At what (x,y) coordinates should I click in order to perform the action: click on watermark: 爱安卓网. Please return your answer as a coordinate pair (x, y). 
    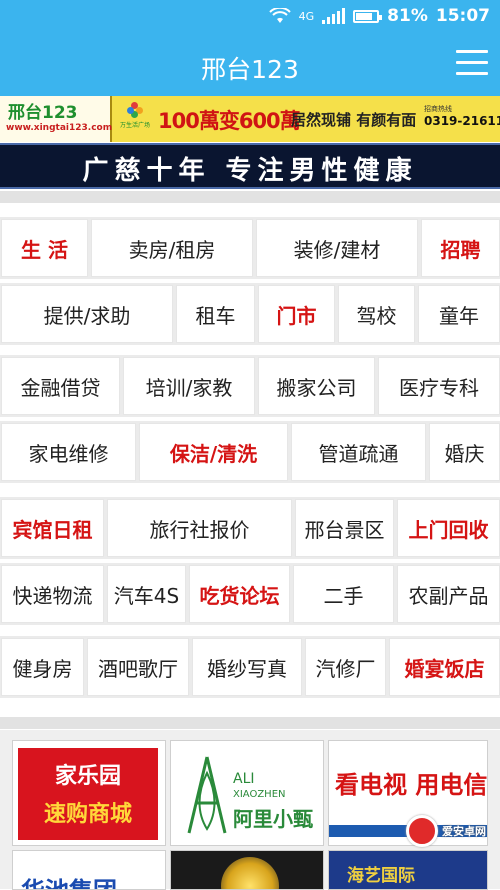
    Looking at the image, I should click on (451, 831).